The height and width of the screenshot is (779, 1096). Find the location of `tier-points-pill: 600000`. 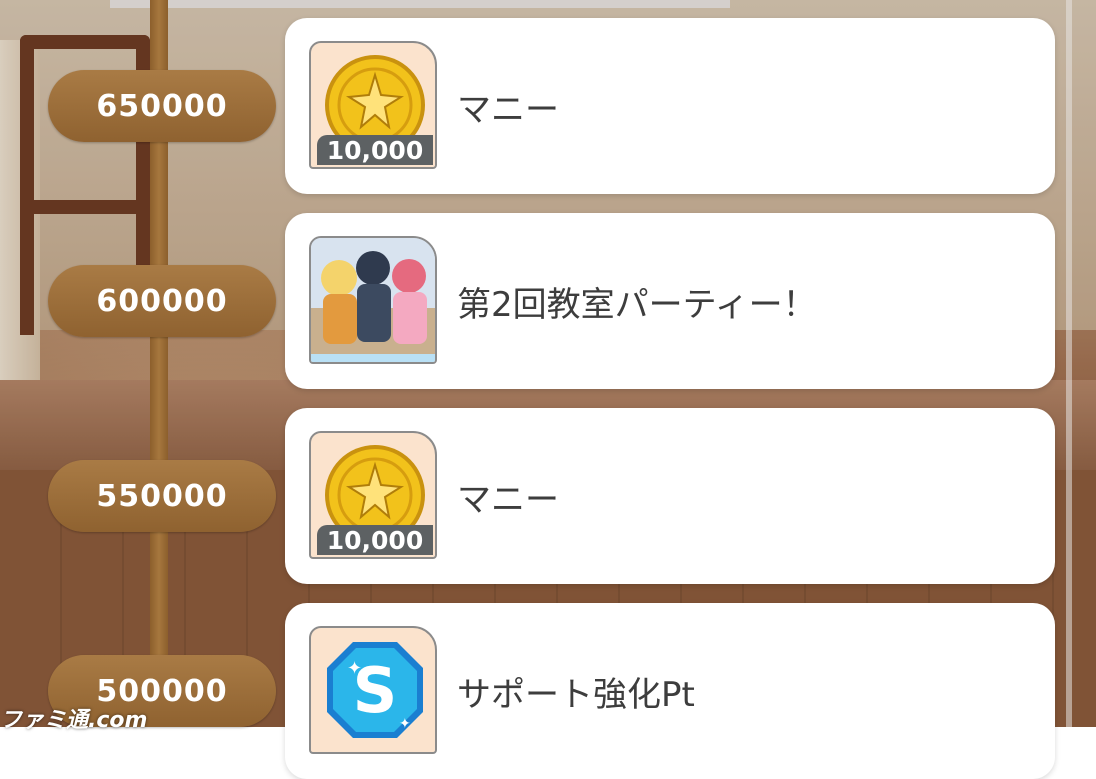

tier-points-pill: 600000 is located at coordinates (162, 301).